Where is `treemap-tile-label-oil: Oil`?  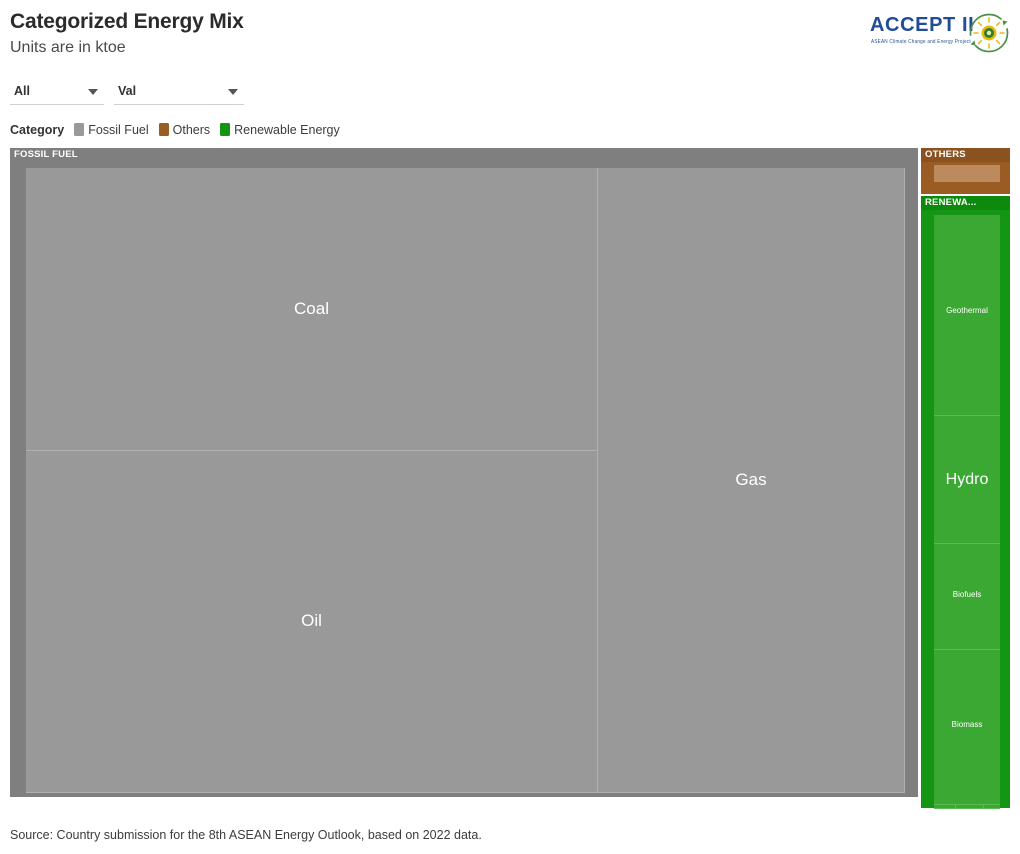 treemap-tile-label-oil: Oil is located at coordinates (311, 621).